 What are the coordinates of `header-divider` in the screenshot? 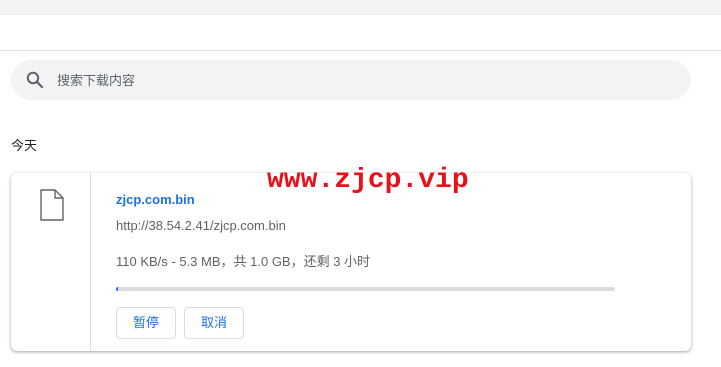 It's located at (360, 50).